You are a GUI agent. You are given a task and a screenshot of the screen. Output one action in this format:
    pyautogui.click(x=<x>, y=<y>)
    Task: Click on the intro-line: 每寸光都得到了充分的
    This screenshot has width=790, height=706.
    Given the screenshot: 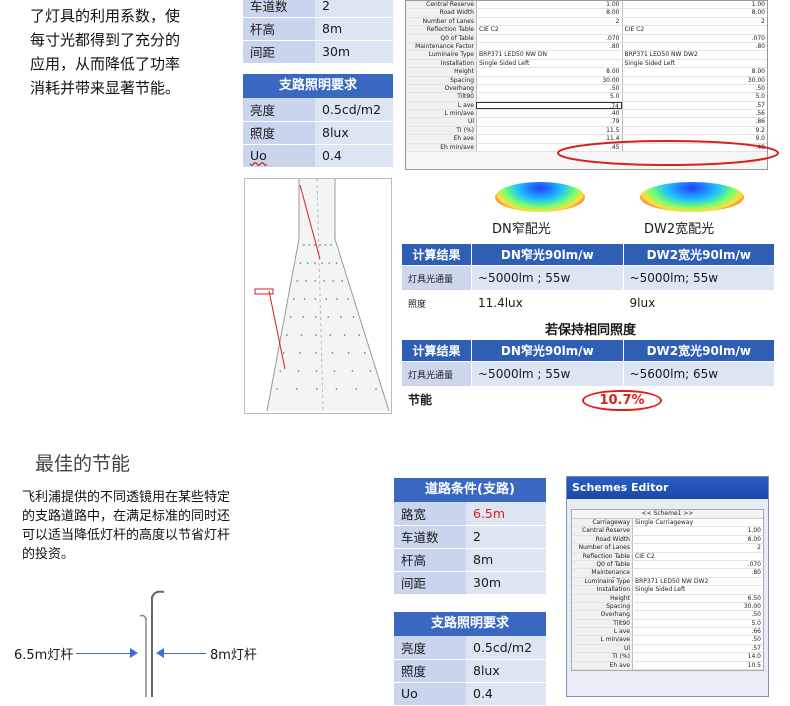 What is the action you would take?
    pyautogui.click(x=105, y=40)
    